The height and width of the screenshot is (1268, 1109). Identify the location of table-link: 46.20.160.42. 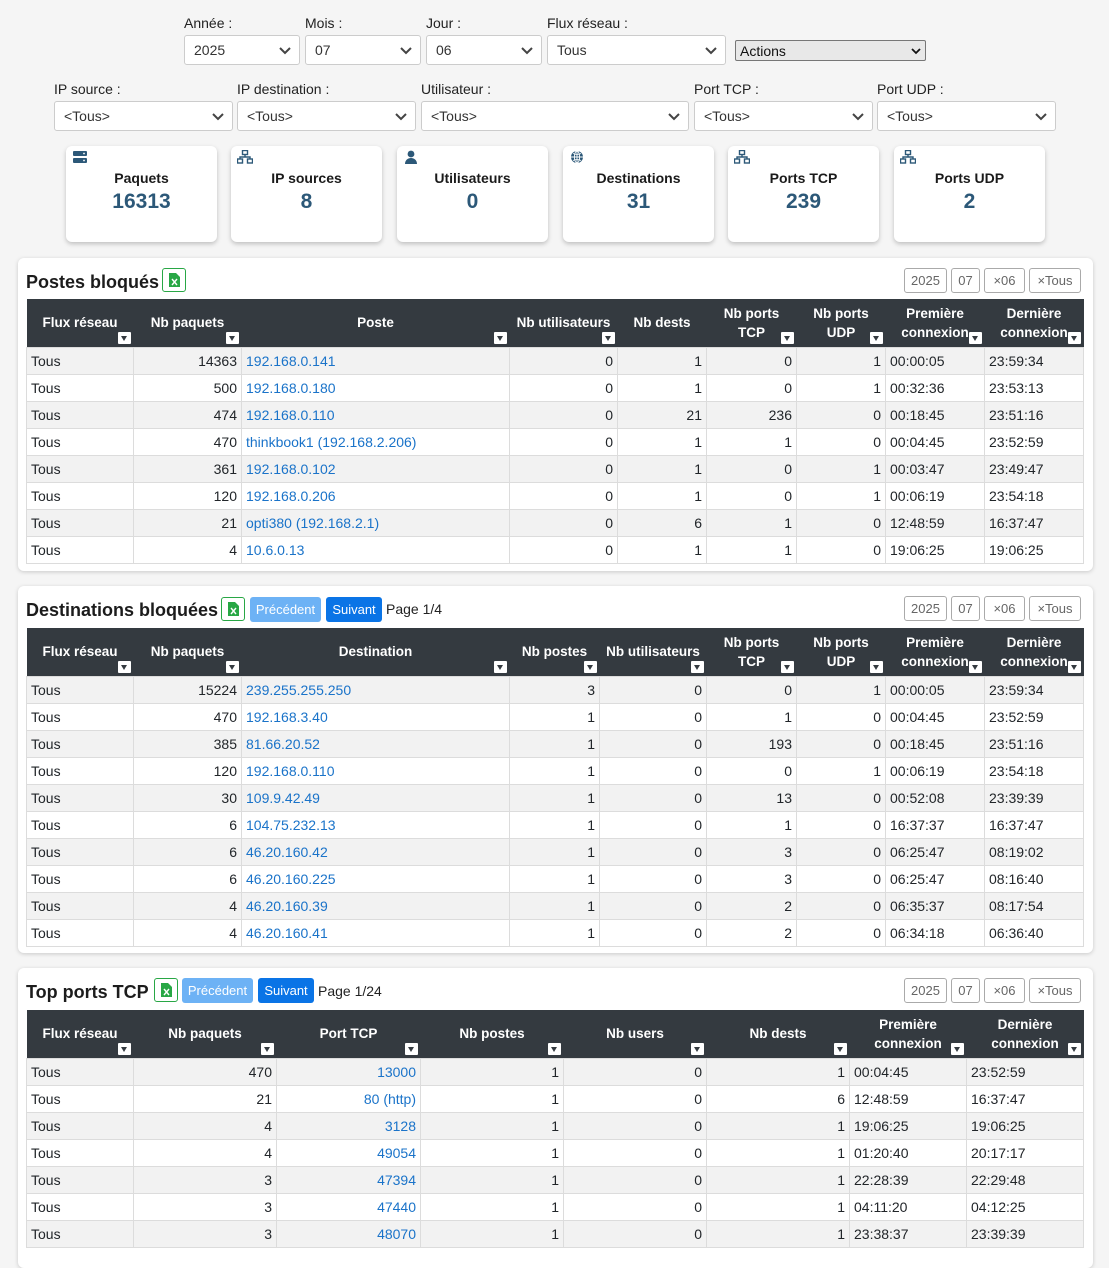
(287, 852).